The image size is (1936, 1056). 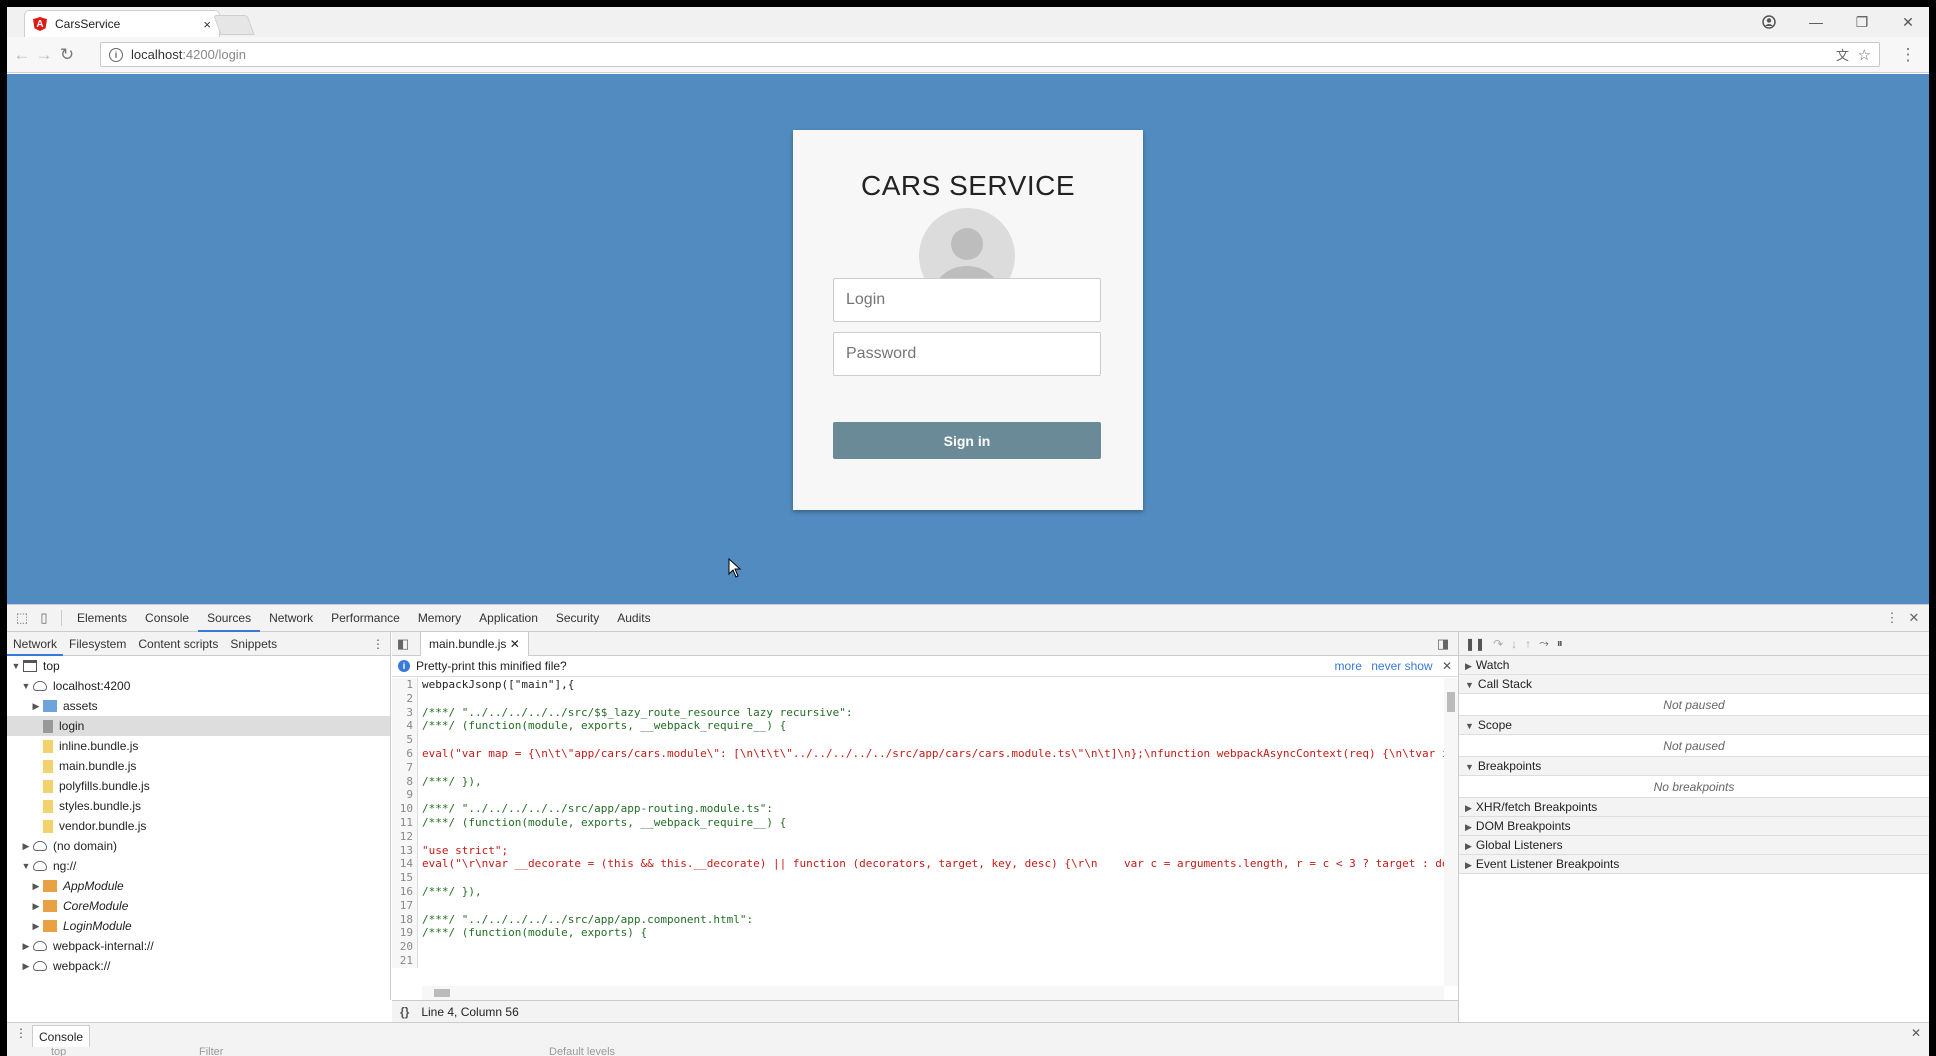 What do you see at coordinates (26, 686) in the screenshot?
I see `tree-toggle-icon: ▼` at bounding box center [26, 686].